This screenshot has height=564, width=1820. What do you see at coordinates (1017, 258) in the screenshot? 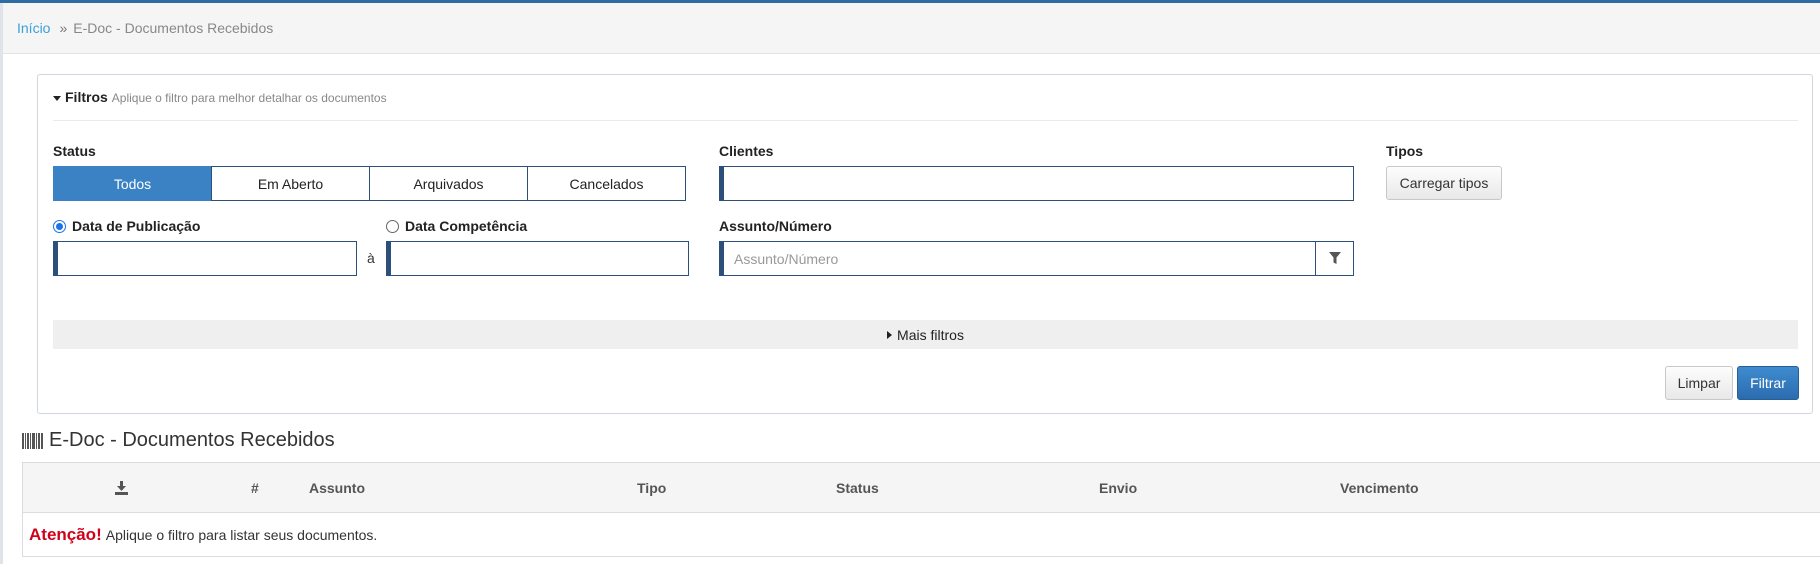
I see `assunto-input` at bounding box center [1017, 258].